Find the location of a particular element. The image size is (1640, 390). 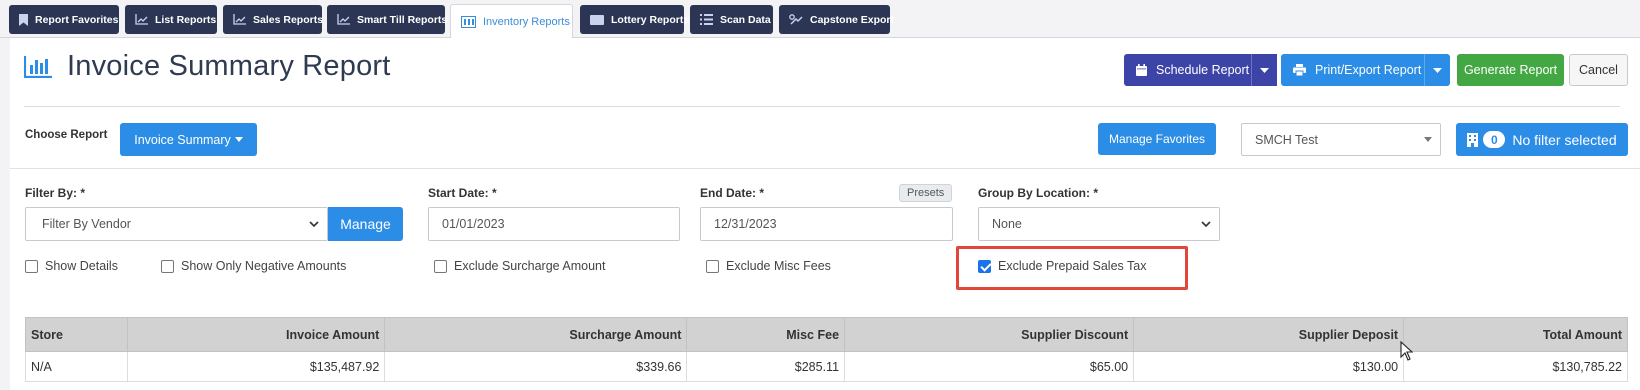

group-by-location-value: None is located at coordinates (1007, 224).